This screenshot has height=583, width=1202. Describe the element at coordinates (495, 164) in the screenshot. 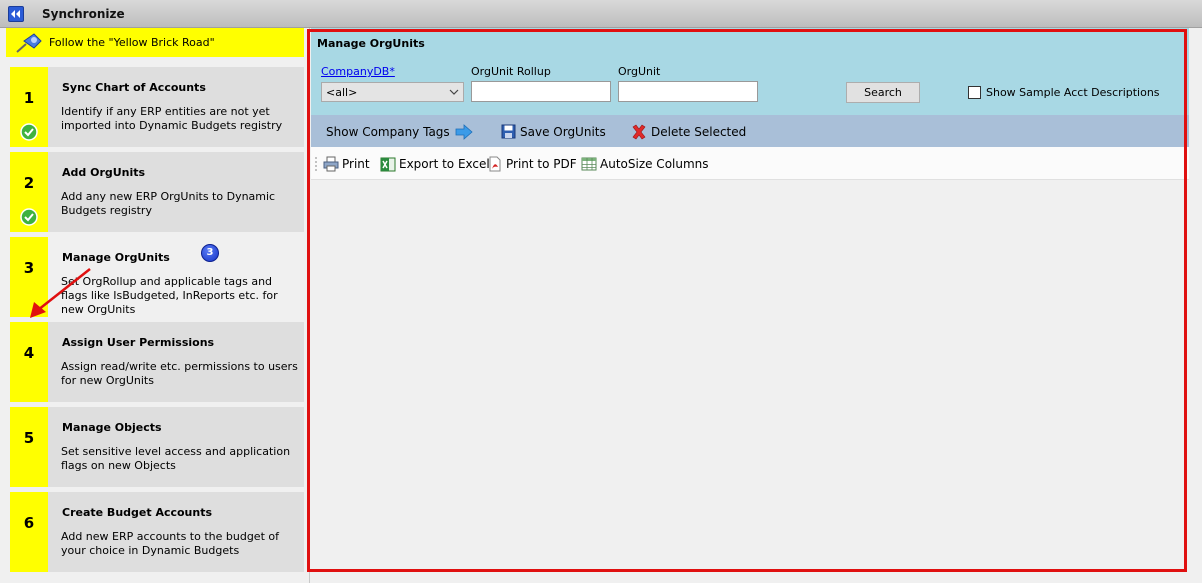

I see `pdf-icon` at that location.